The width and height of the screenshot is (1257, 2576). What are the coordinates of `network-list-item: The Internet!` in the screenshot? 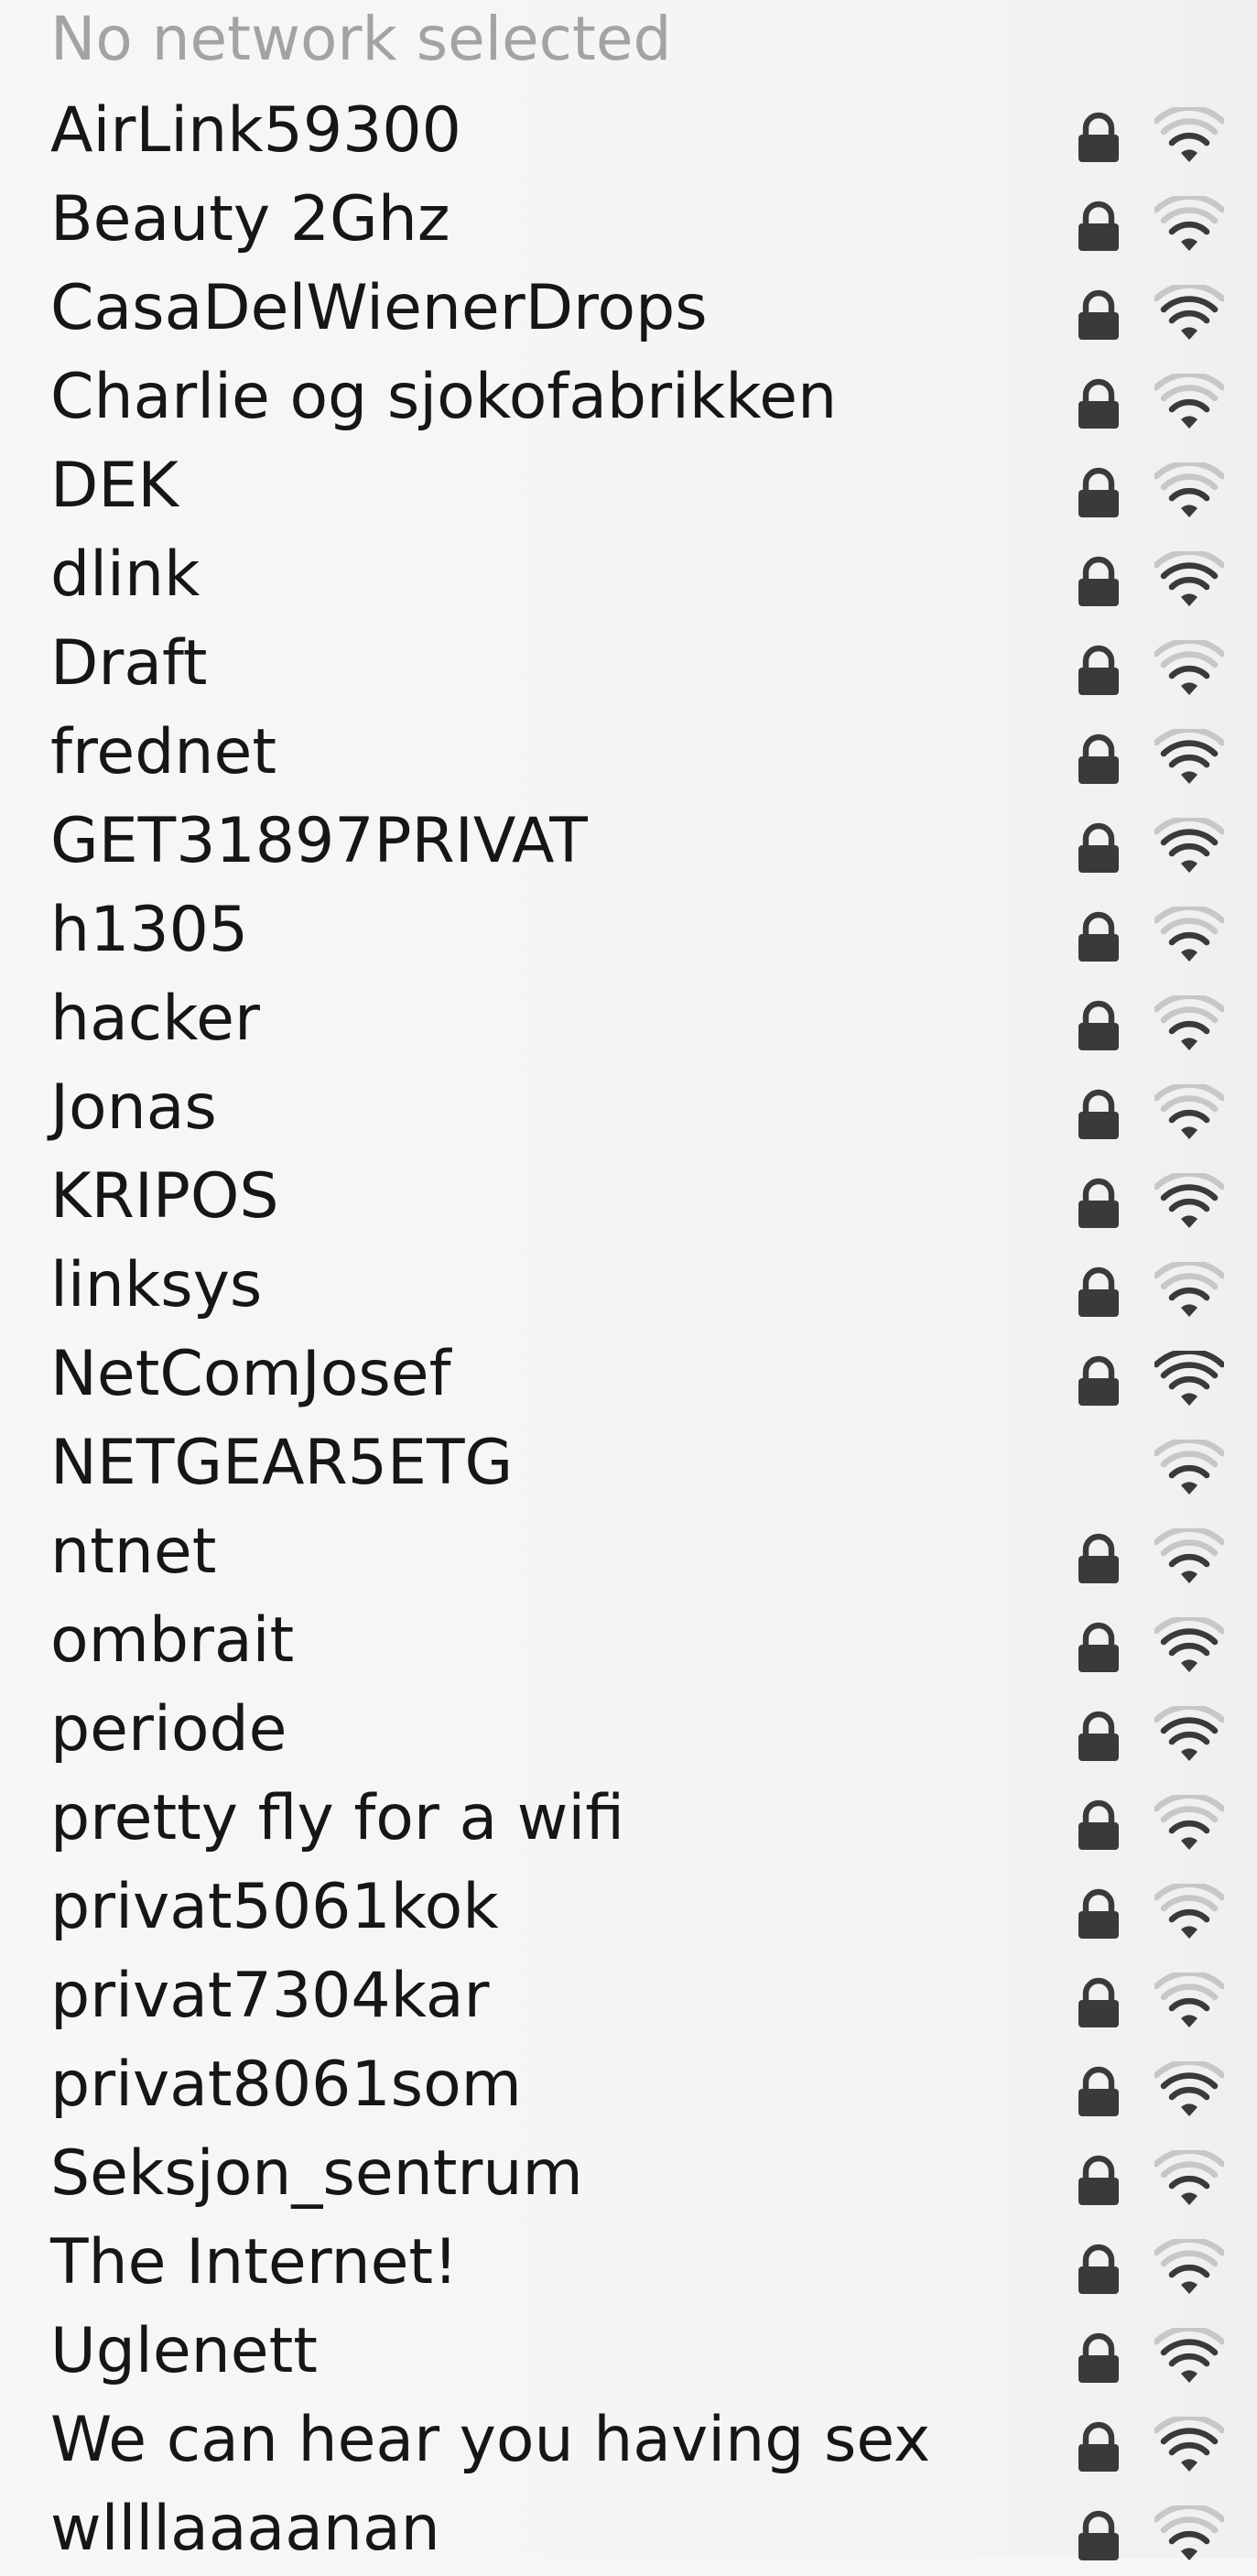 It's located at (628, 2265).